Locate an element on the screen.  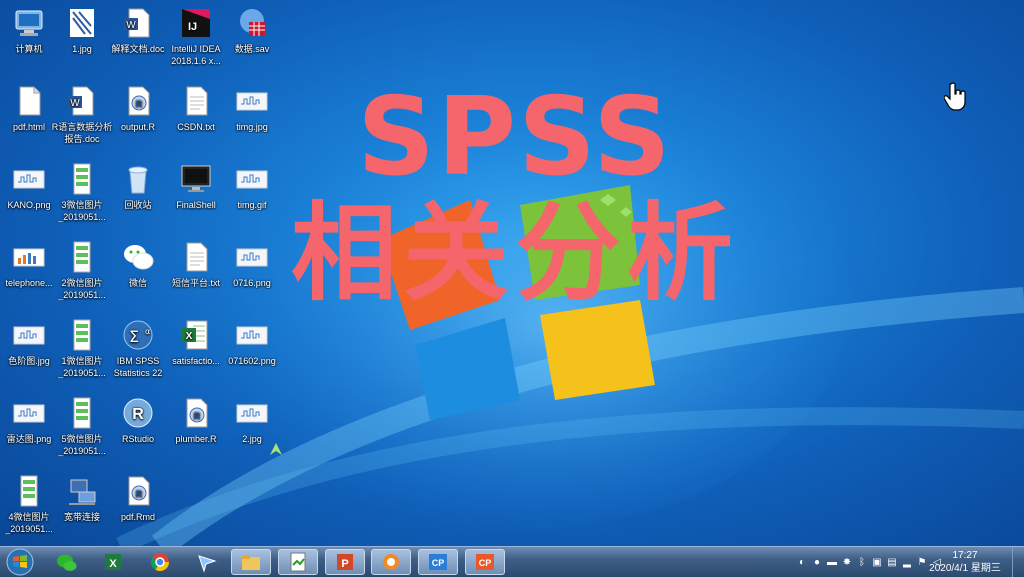
intellij-icon: IJ is located at coordinates (196, 23).